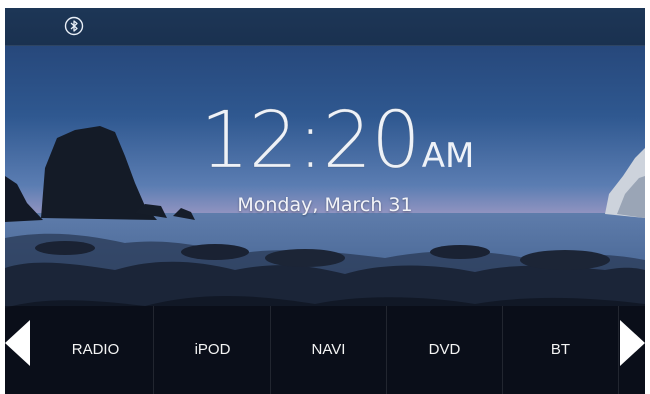 The width and height of the screenshot is (650, 394). I want to click on menu-item-ipod: iPOD, so click(213, 350).